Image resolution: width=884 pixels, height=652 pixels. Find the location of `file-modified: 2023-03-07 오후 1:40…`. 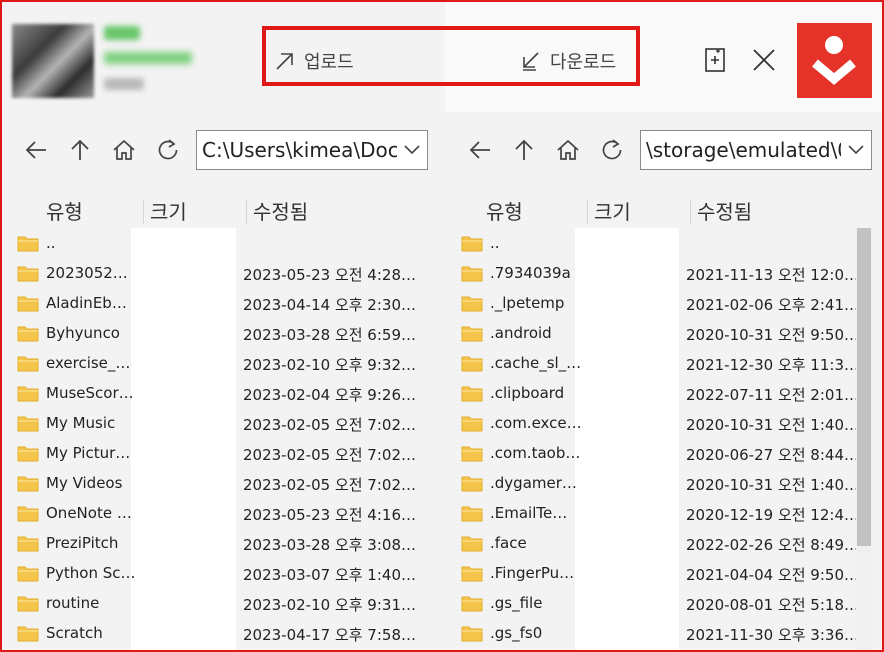

file-modified: 2023-03-07 오후 1:40… is located at coordinates (329, 575).